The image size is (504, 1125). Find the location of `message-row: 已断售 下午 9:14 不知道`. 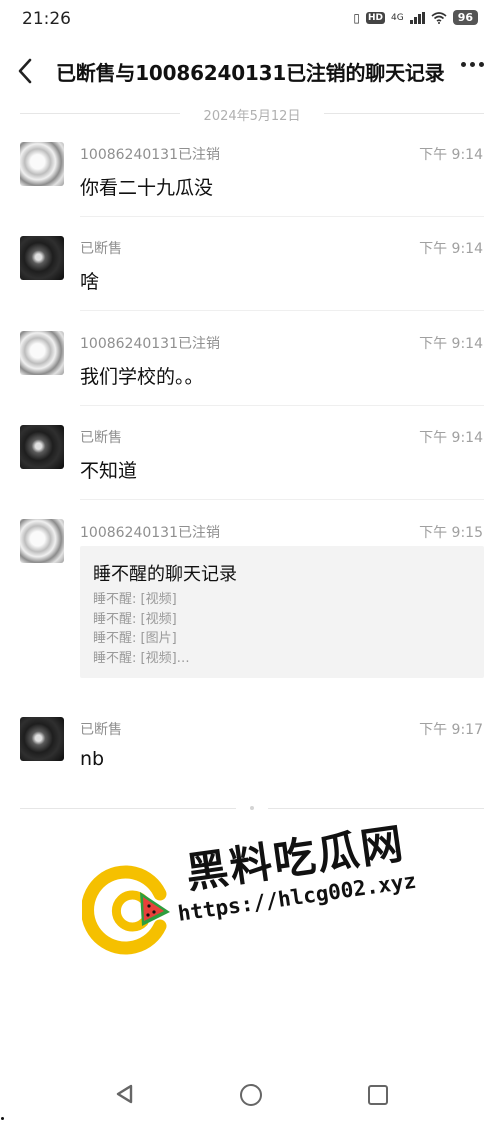

message-row: 已断售 下午 9:14 不知道 is located at coordinates (252, 472).